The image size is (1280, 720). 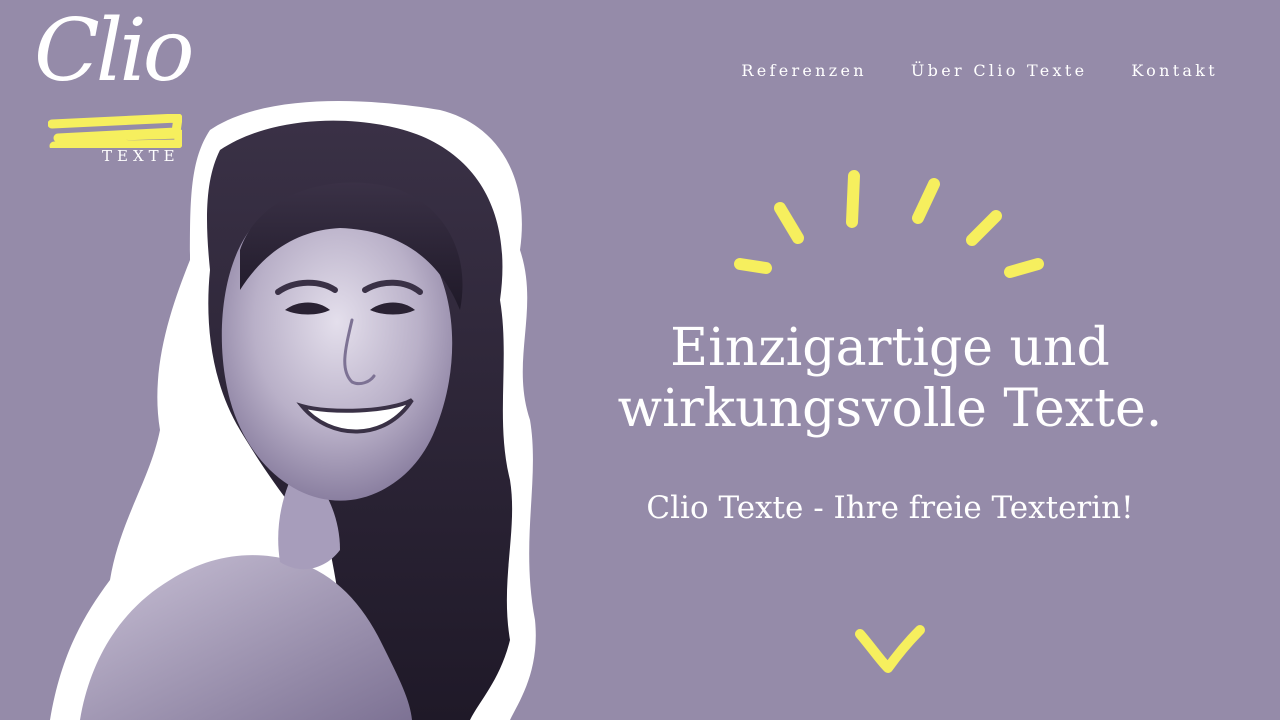 What do you see at coordinates (890, 409) in the screenshot?
I see `hero-headline-line2: wirkungsvolle Texte.` at bounding box center [890, 409].